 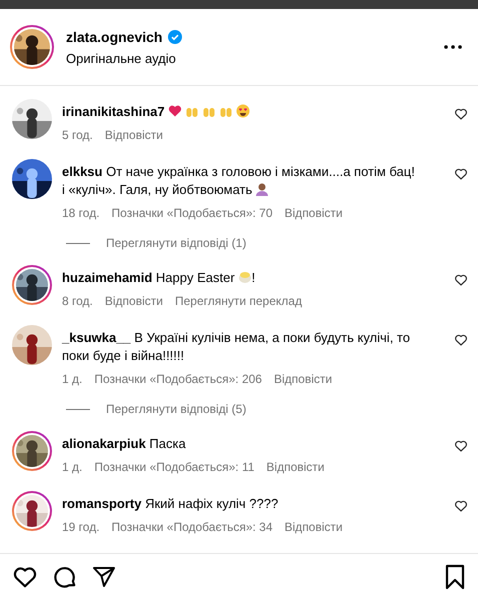 What do you see at coordinates (453, 47) in the screenshot?
I see `more-options-icon` at bounding box center [453, 47].